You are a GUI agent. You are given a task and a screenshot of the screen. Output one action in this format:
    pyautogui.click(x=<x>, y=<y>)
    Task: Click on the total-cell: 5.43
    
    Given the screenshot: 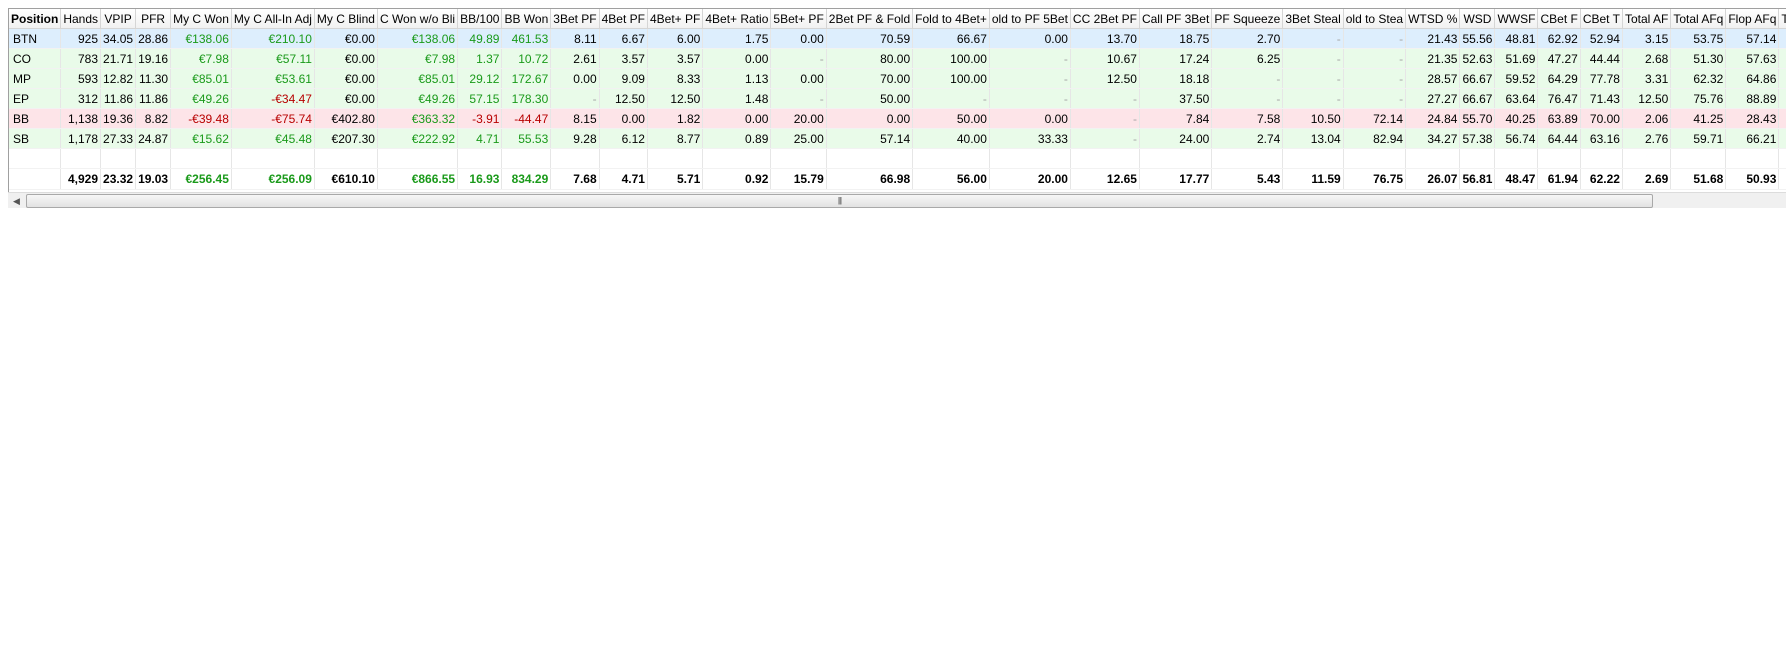 What is the action you would take?
    pyautogui.click(x=1247, y=179)
    